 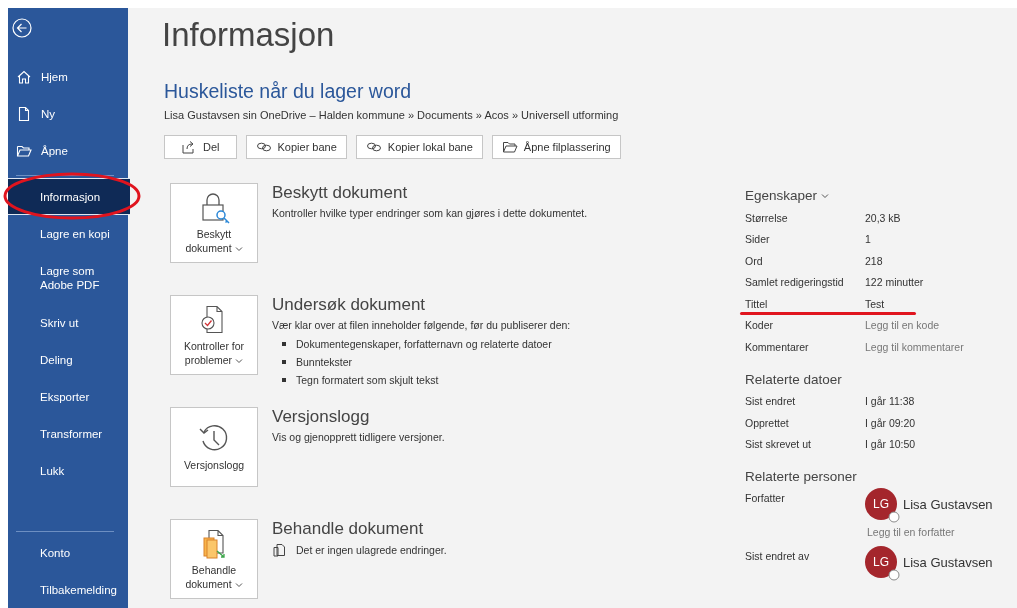 What do you see at coordinates (781, 195) in the screenshot?
I see `properties-heading: Egenskaper` at bounding box center [781, 195].